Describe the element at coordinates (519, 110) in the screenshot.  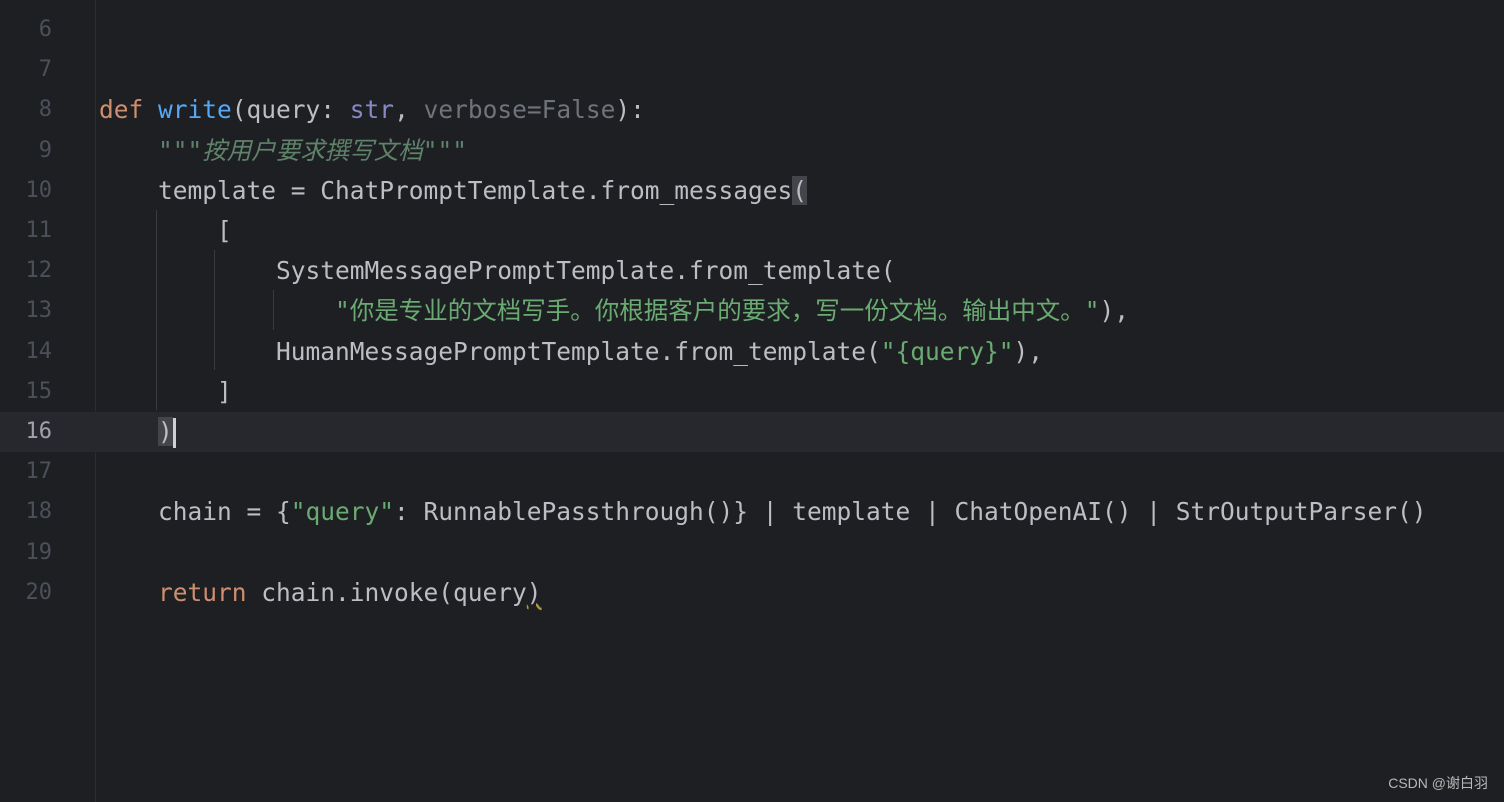
I see `code-token: verbose=False` at that location.